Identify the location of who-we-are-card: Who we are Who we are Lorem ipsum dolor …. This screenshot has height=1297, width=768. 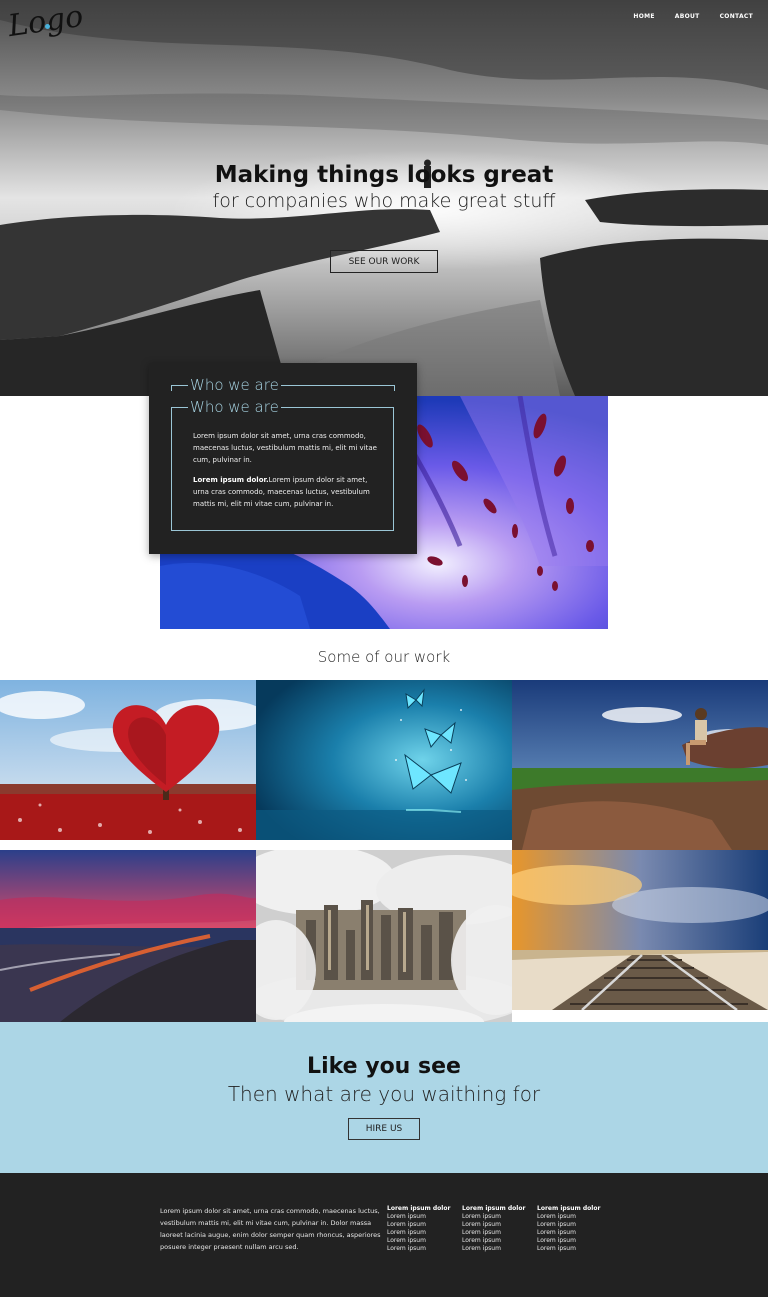
(283, 458).